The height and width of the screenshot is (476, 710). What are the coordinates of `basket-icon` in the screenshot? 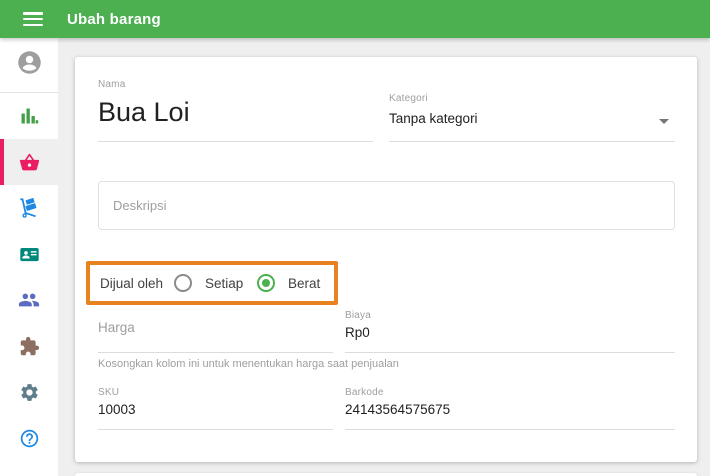 It's located at (29, 162).